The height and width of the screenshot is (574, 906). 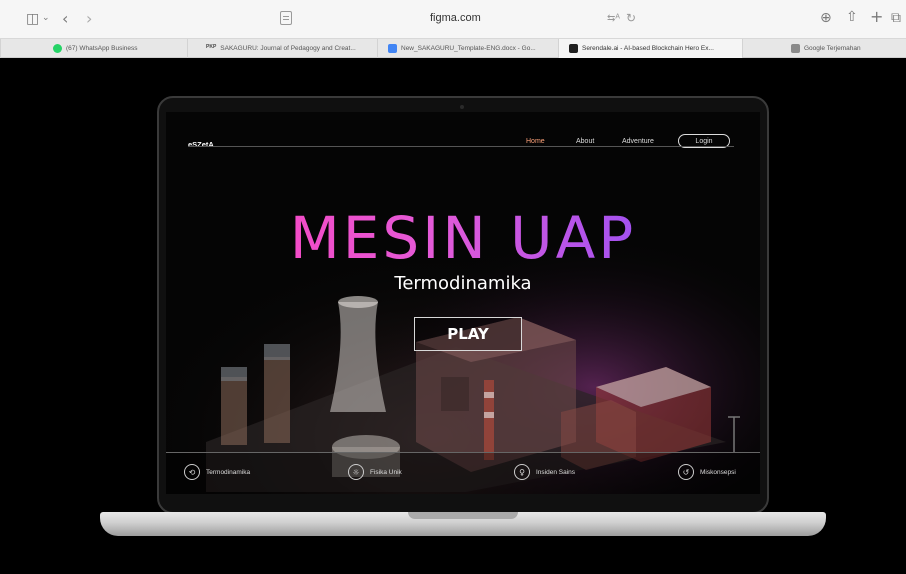 I want to click on sun-icon: ☼, so click(x=356, y=472).